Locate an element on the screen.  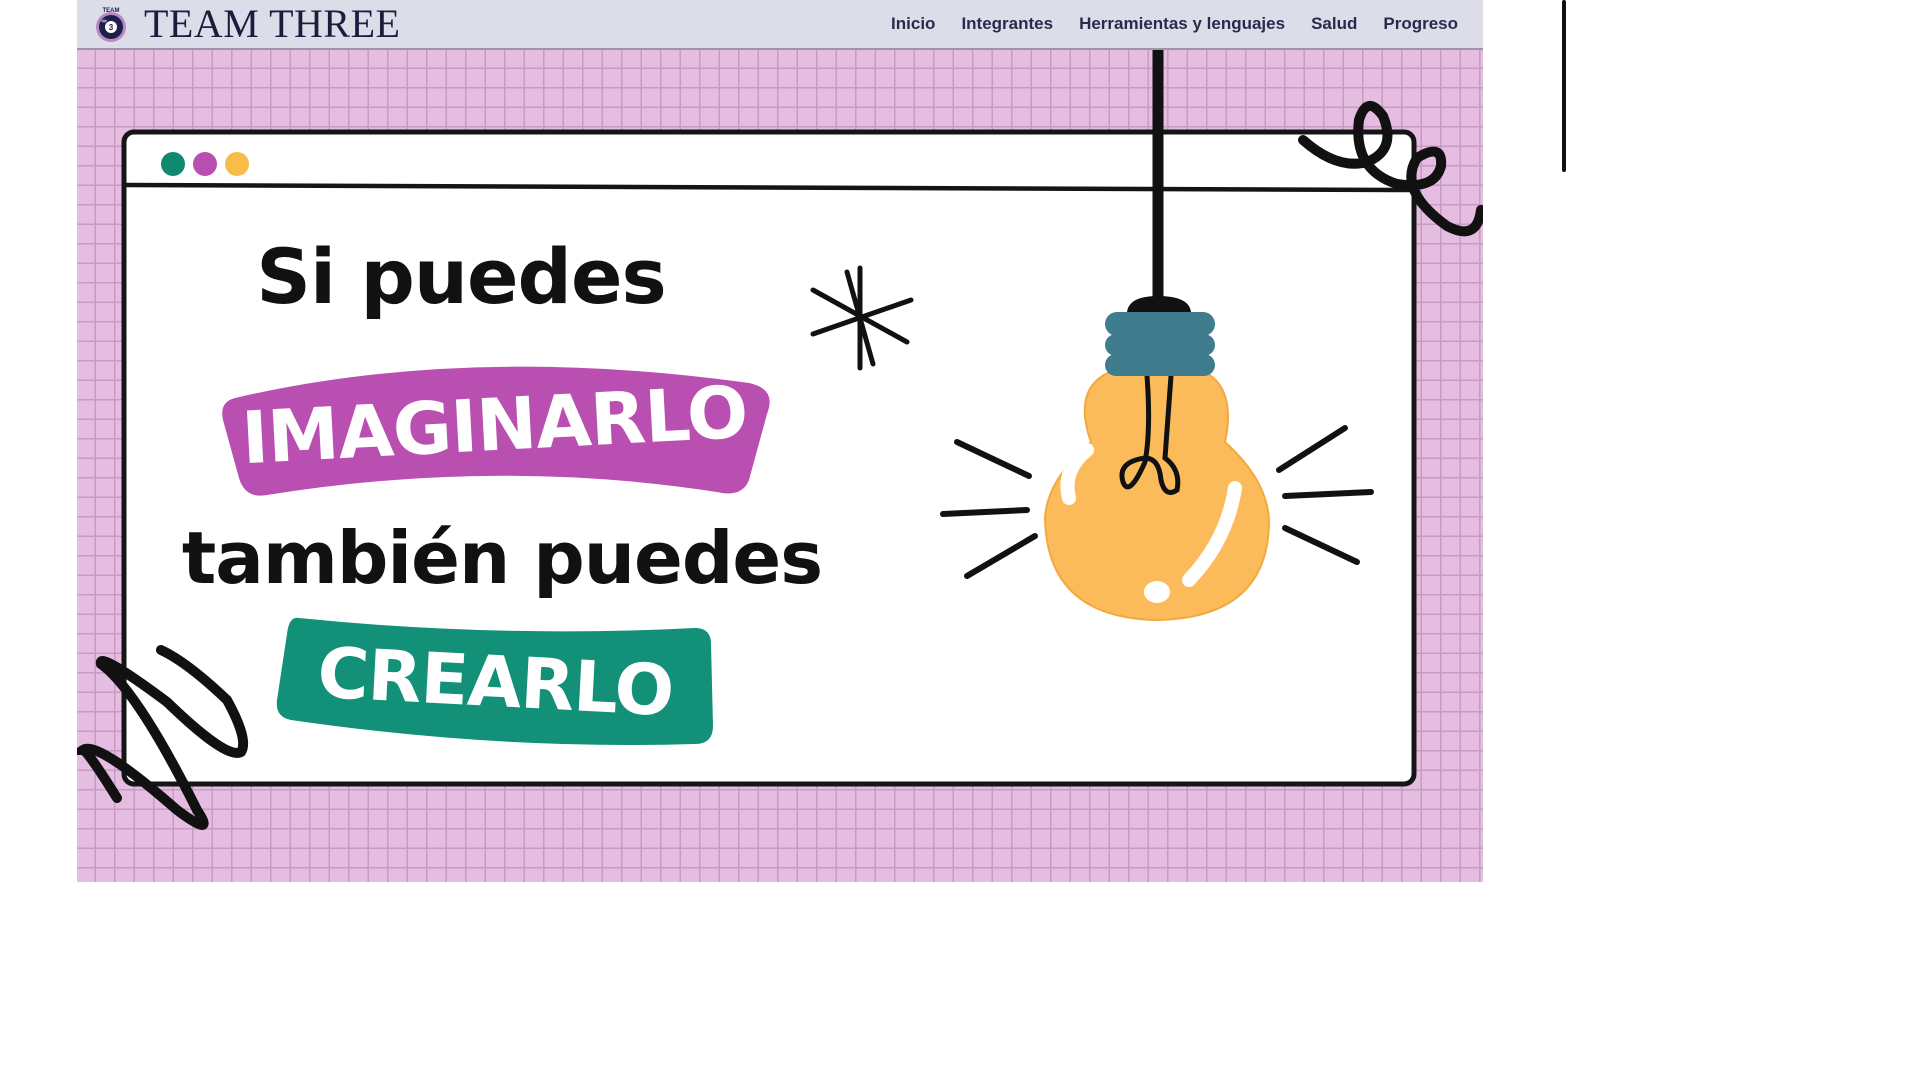
brand-title: TEAM THREE is located at coordinates (272, 24).